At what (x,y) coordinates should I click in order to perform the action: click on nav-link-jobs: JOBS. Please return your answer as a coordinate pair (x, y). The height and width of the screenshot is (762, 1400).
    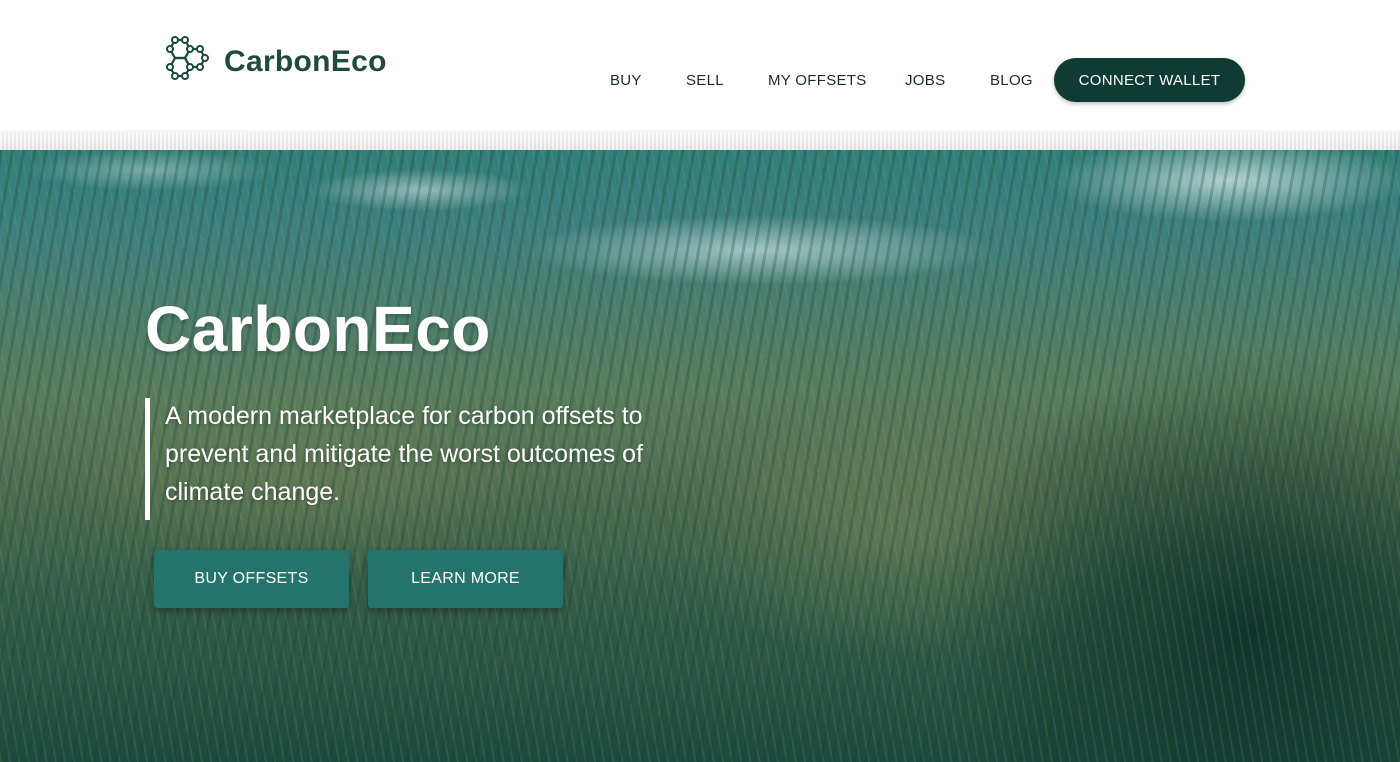
    Looking at the image, I should click on (925, 81).